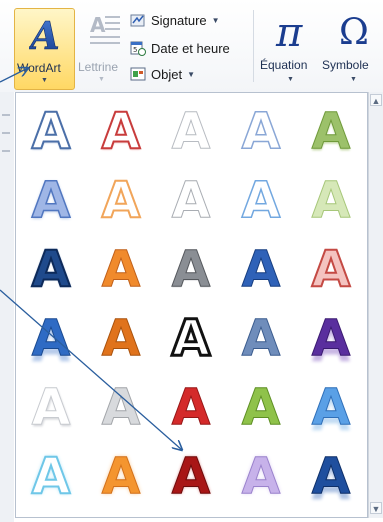 This screenshot has height=522, width=383. I want to click on scroll-up-arrow-icon: ▲, so click(376, 100).